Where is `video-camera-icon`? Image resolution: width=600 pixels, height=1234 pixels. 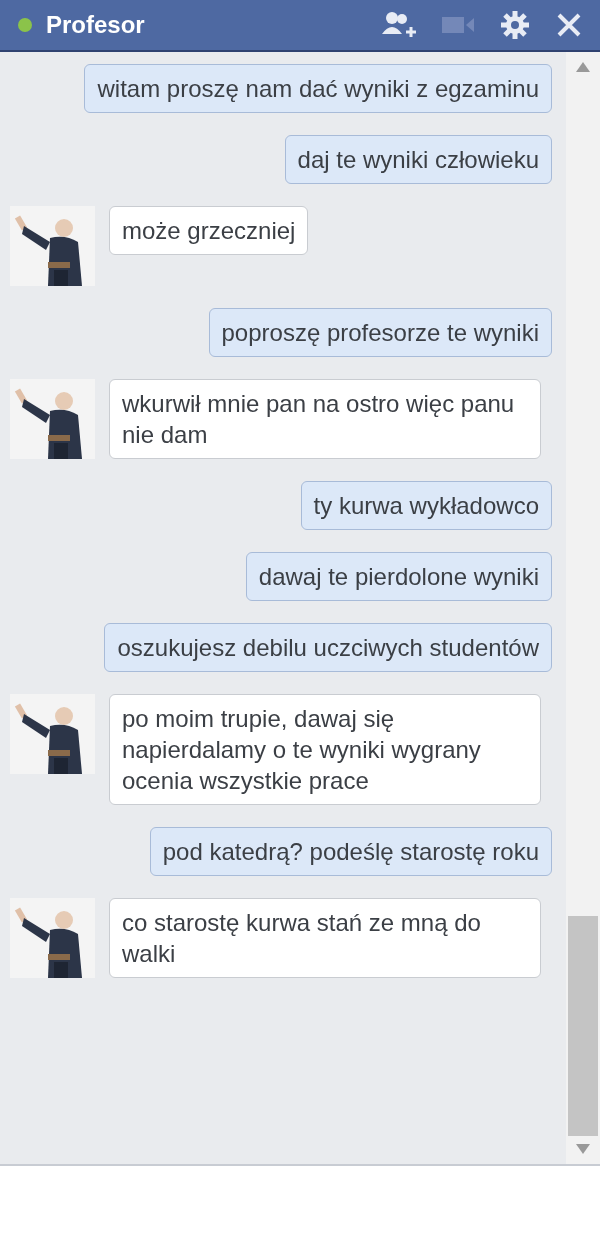
video-camera-icon is located at coordinates (458, 25).